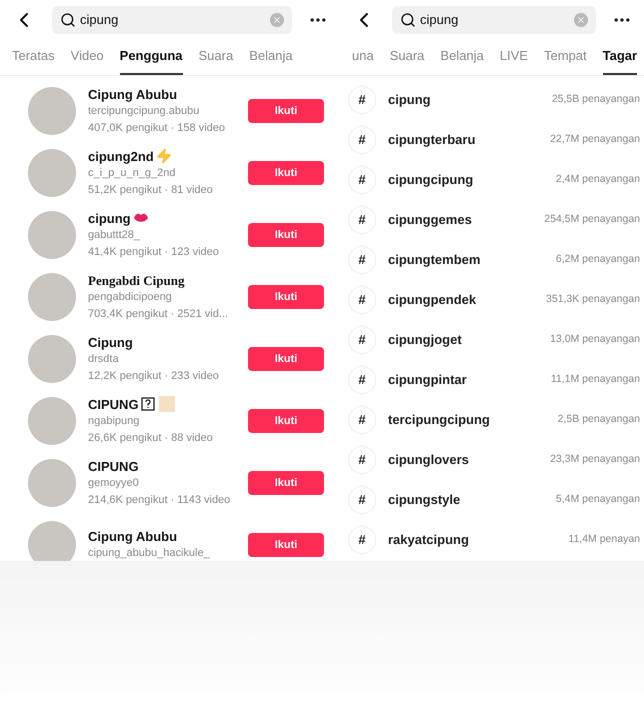 The height and width of the screenshot is (717, 644). Describe the element at coordinates (433, 300) in the screenshot. I see `hashtag-name: cipungpendek` at that location.